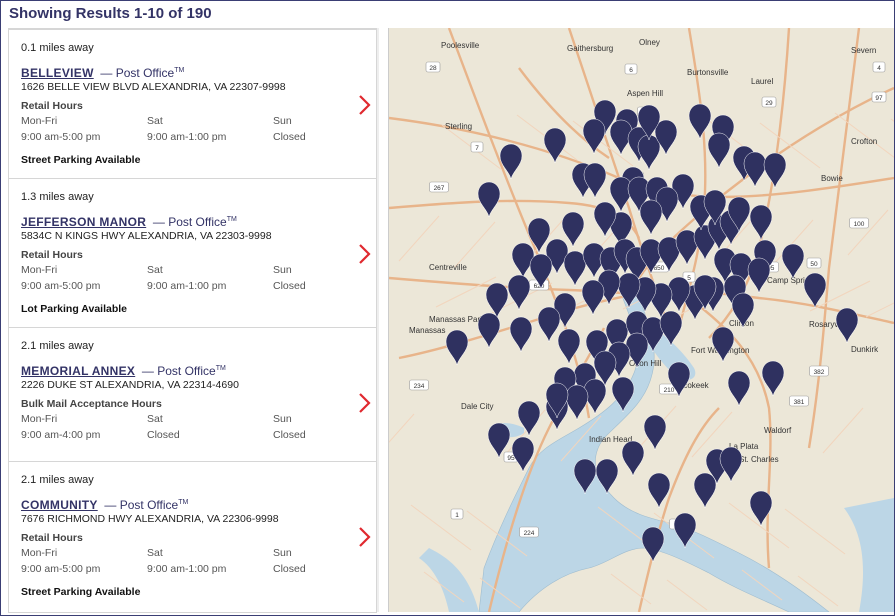 The height and width of the screenshot is (616, 895). Describe the element at coordinates (879, 98) in the screenshot. I see `road-number: 97` at that location.